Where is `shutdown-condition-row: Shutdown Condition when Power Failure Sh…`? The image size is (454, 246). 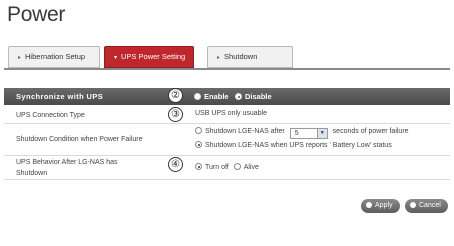
shutdown-condition-row: Shutdown Condition when Power Failure Sh… is located at coordinates (227, 140).